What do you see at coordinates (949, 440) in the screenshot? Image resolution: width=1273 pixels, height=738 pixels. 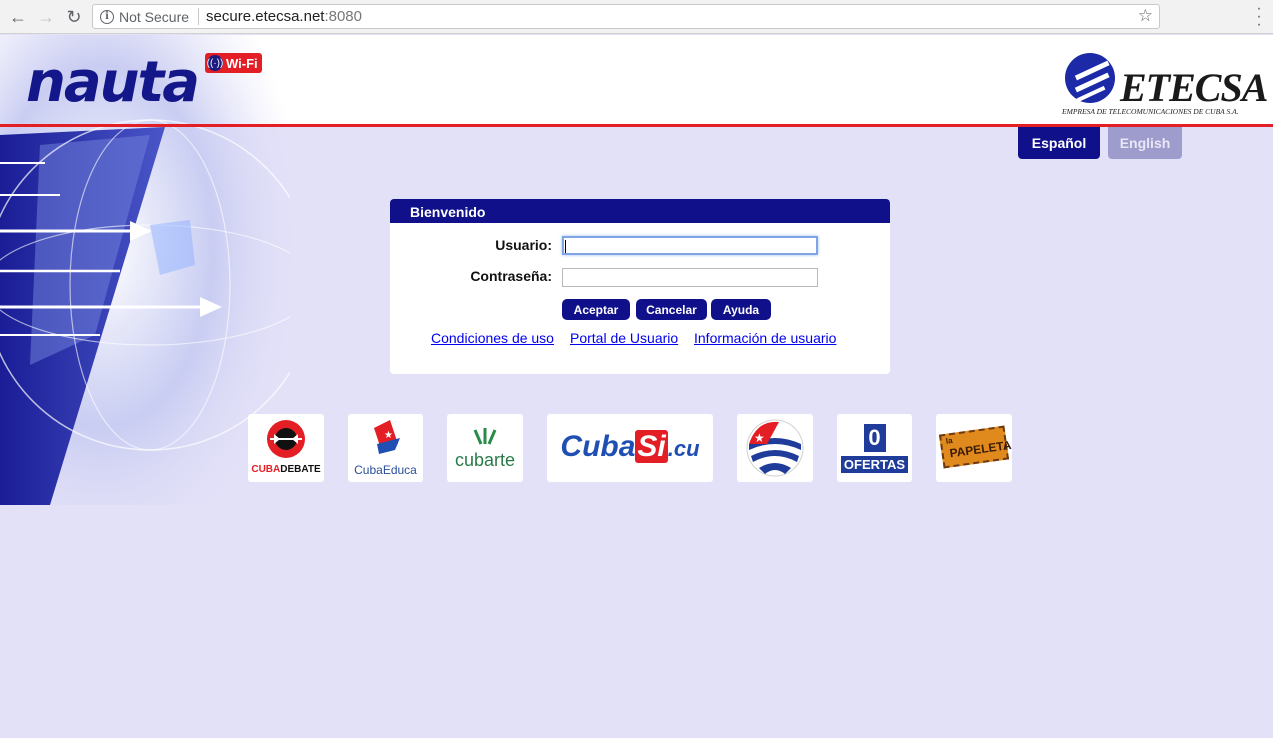 I see `papeleta-label-la: la` at bounding box center [949, 440].